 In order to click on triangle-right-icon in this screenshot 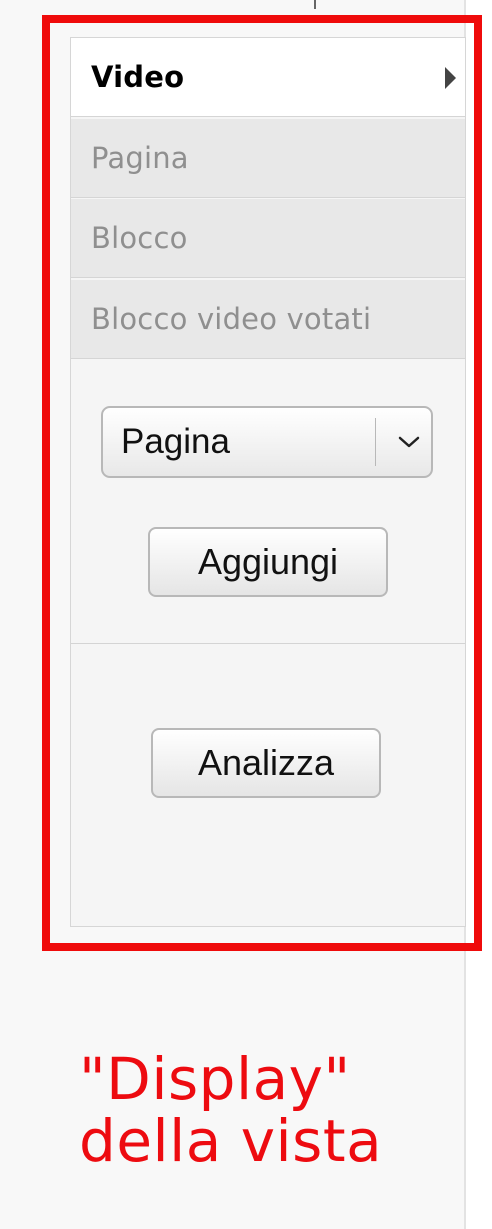, I will do `click(450, 78)`.